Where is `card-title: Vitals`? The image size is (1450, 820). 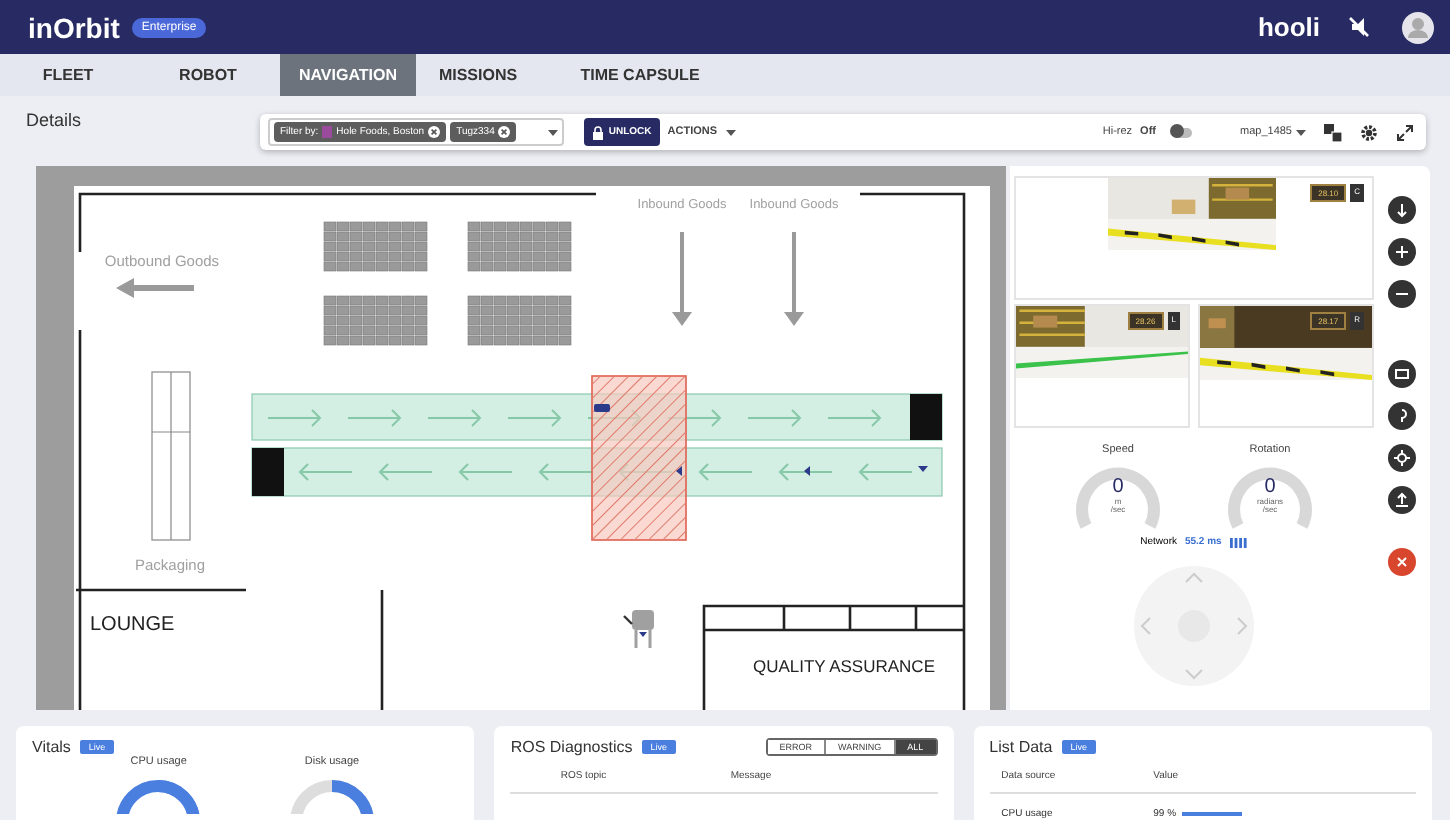 card-title: Vitals is located at coordinates (51, 747).